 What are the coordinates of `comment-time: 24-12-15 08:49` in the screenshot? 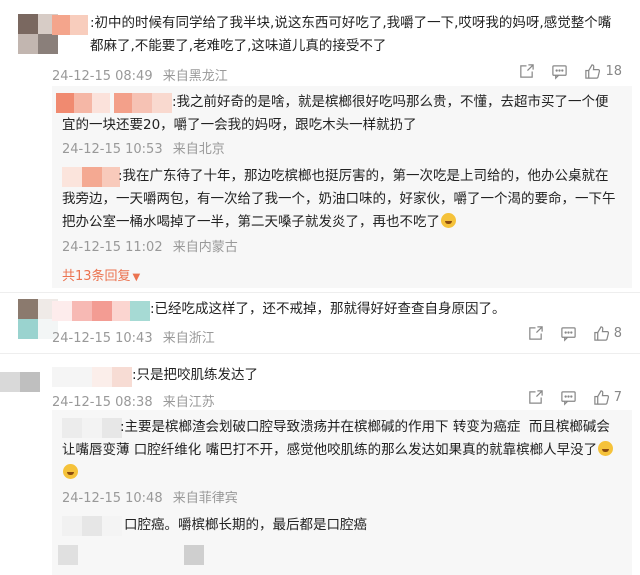 It's located at (102, 76).